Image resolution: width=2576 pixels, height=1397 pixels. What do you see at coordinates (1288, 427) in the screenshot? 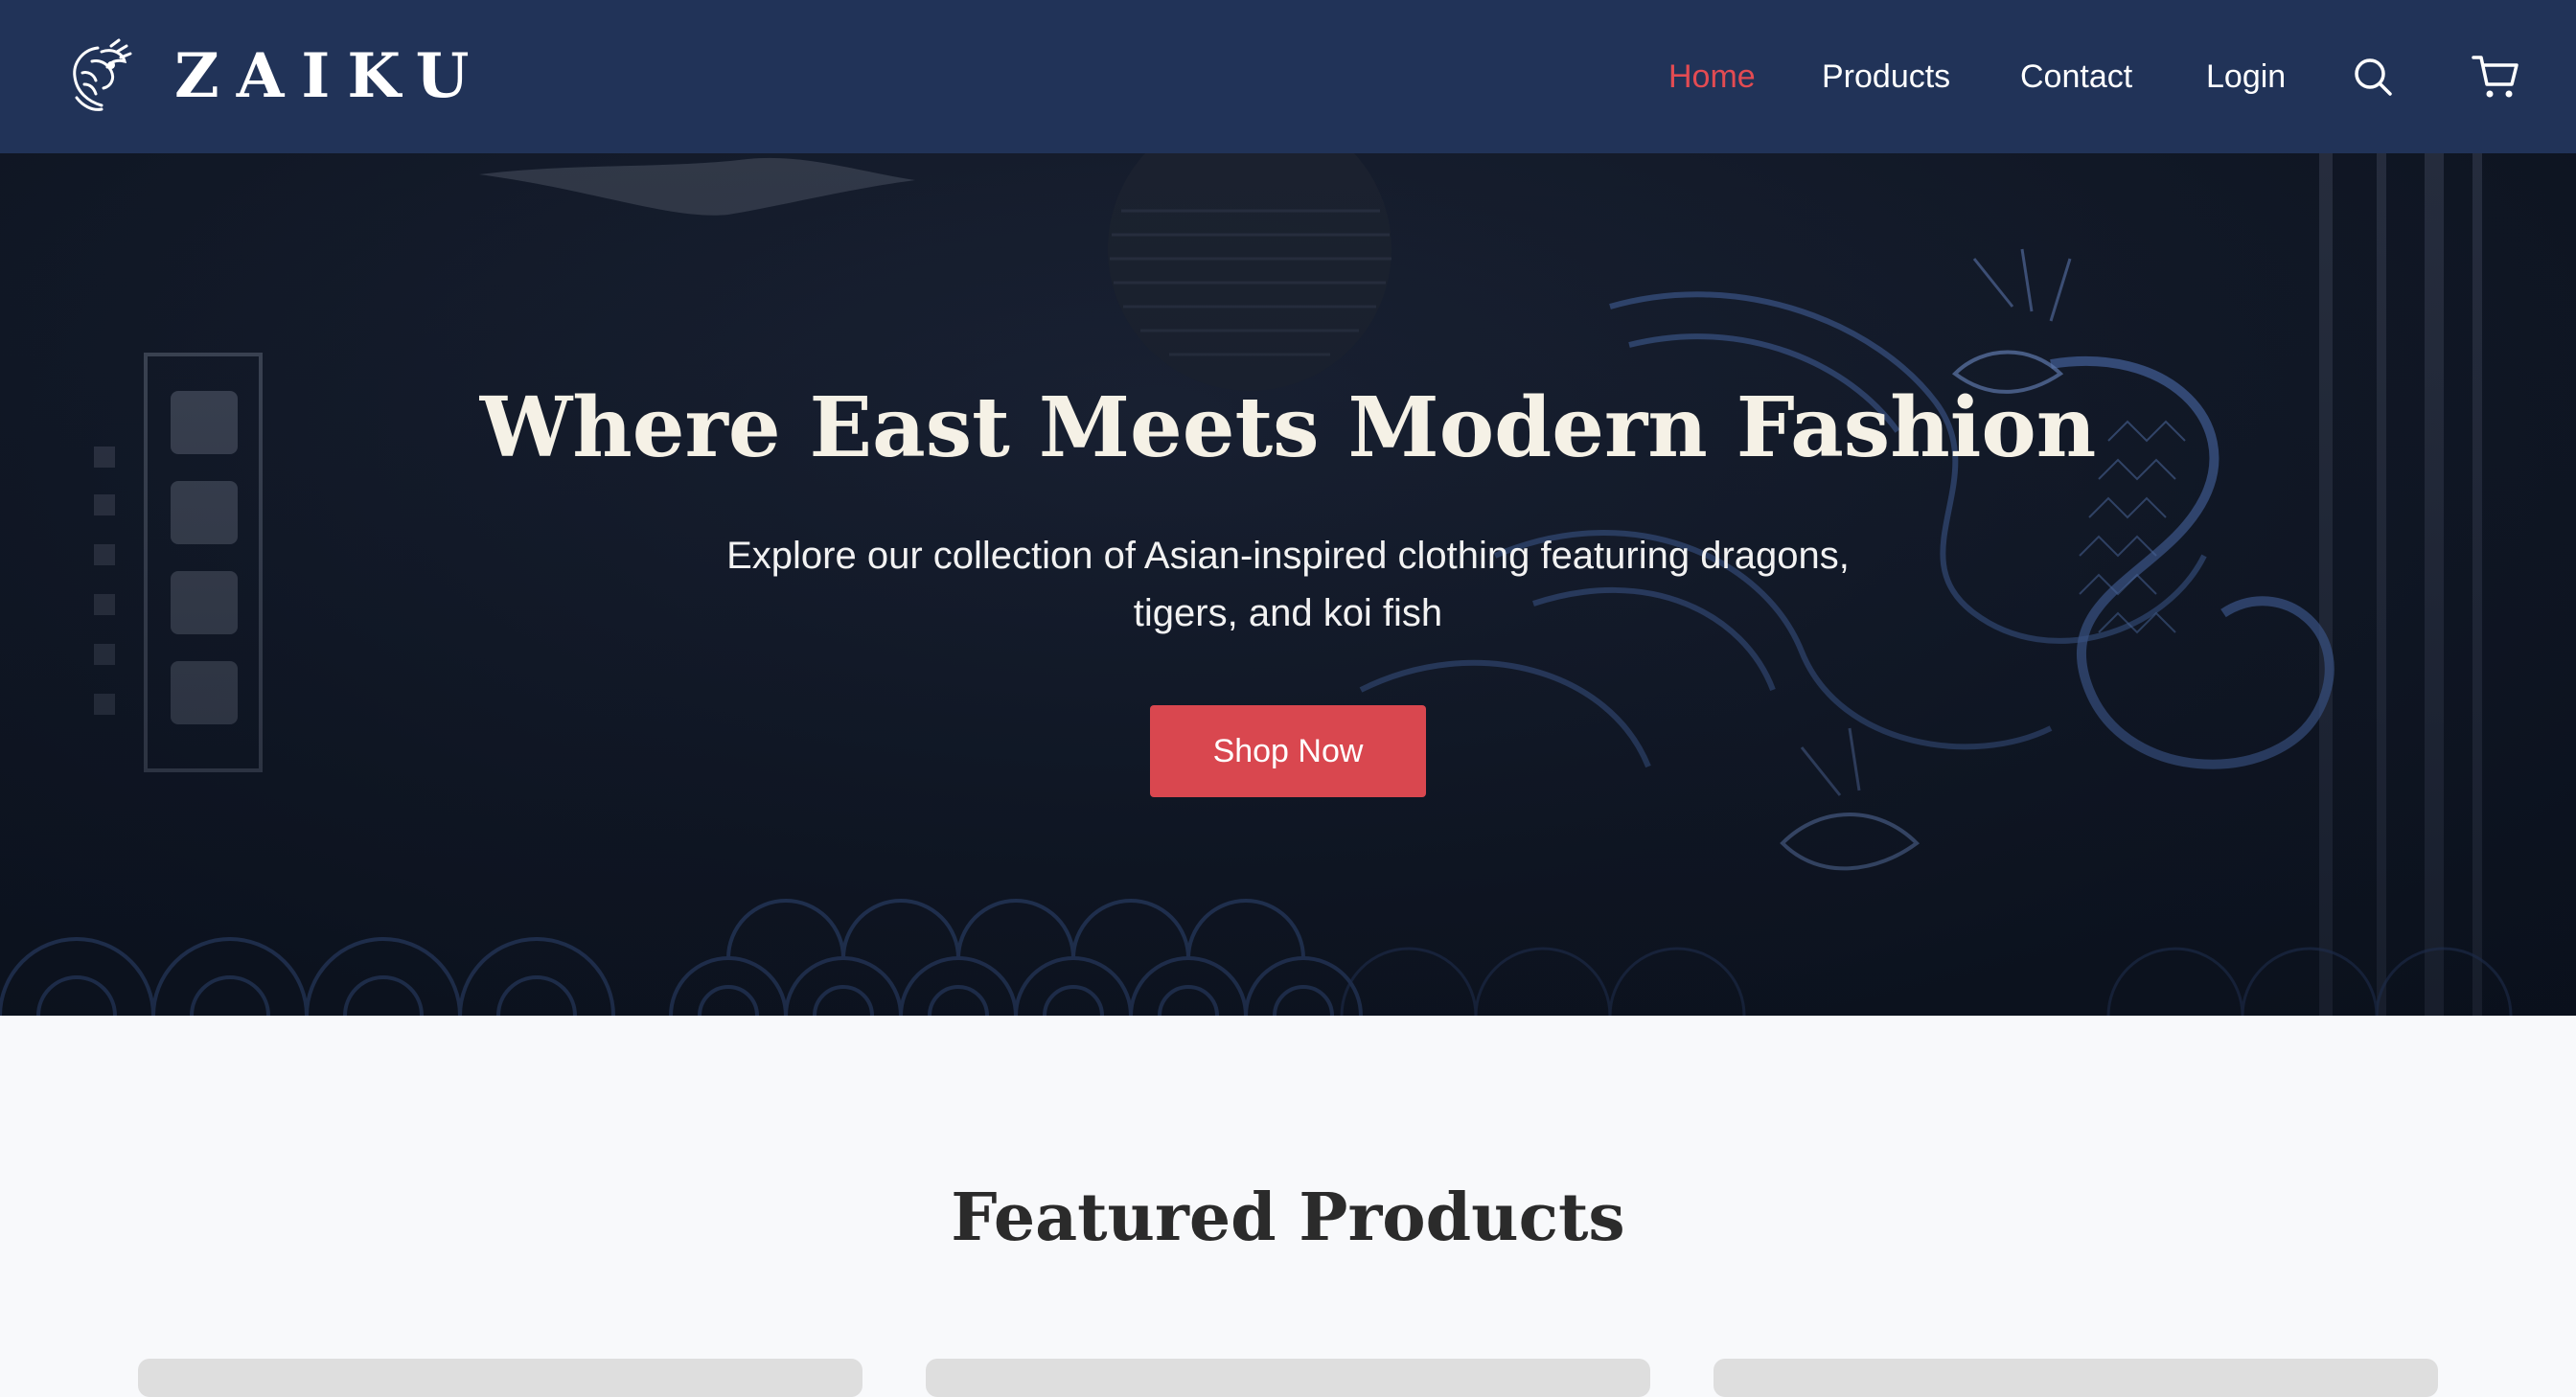
I see `hero-title: Where East Meets Modern Fashion` at bounding box center [1288, 427].